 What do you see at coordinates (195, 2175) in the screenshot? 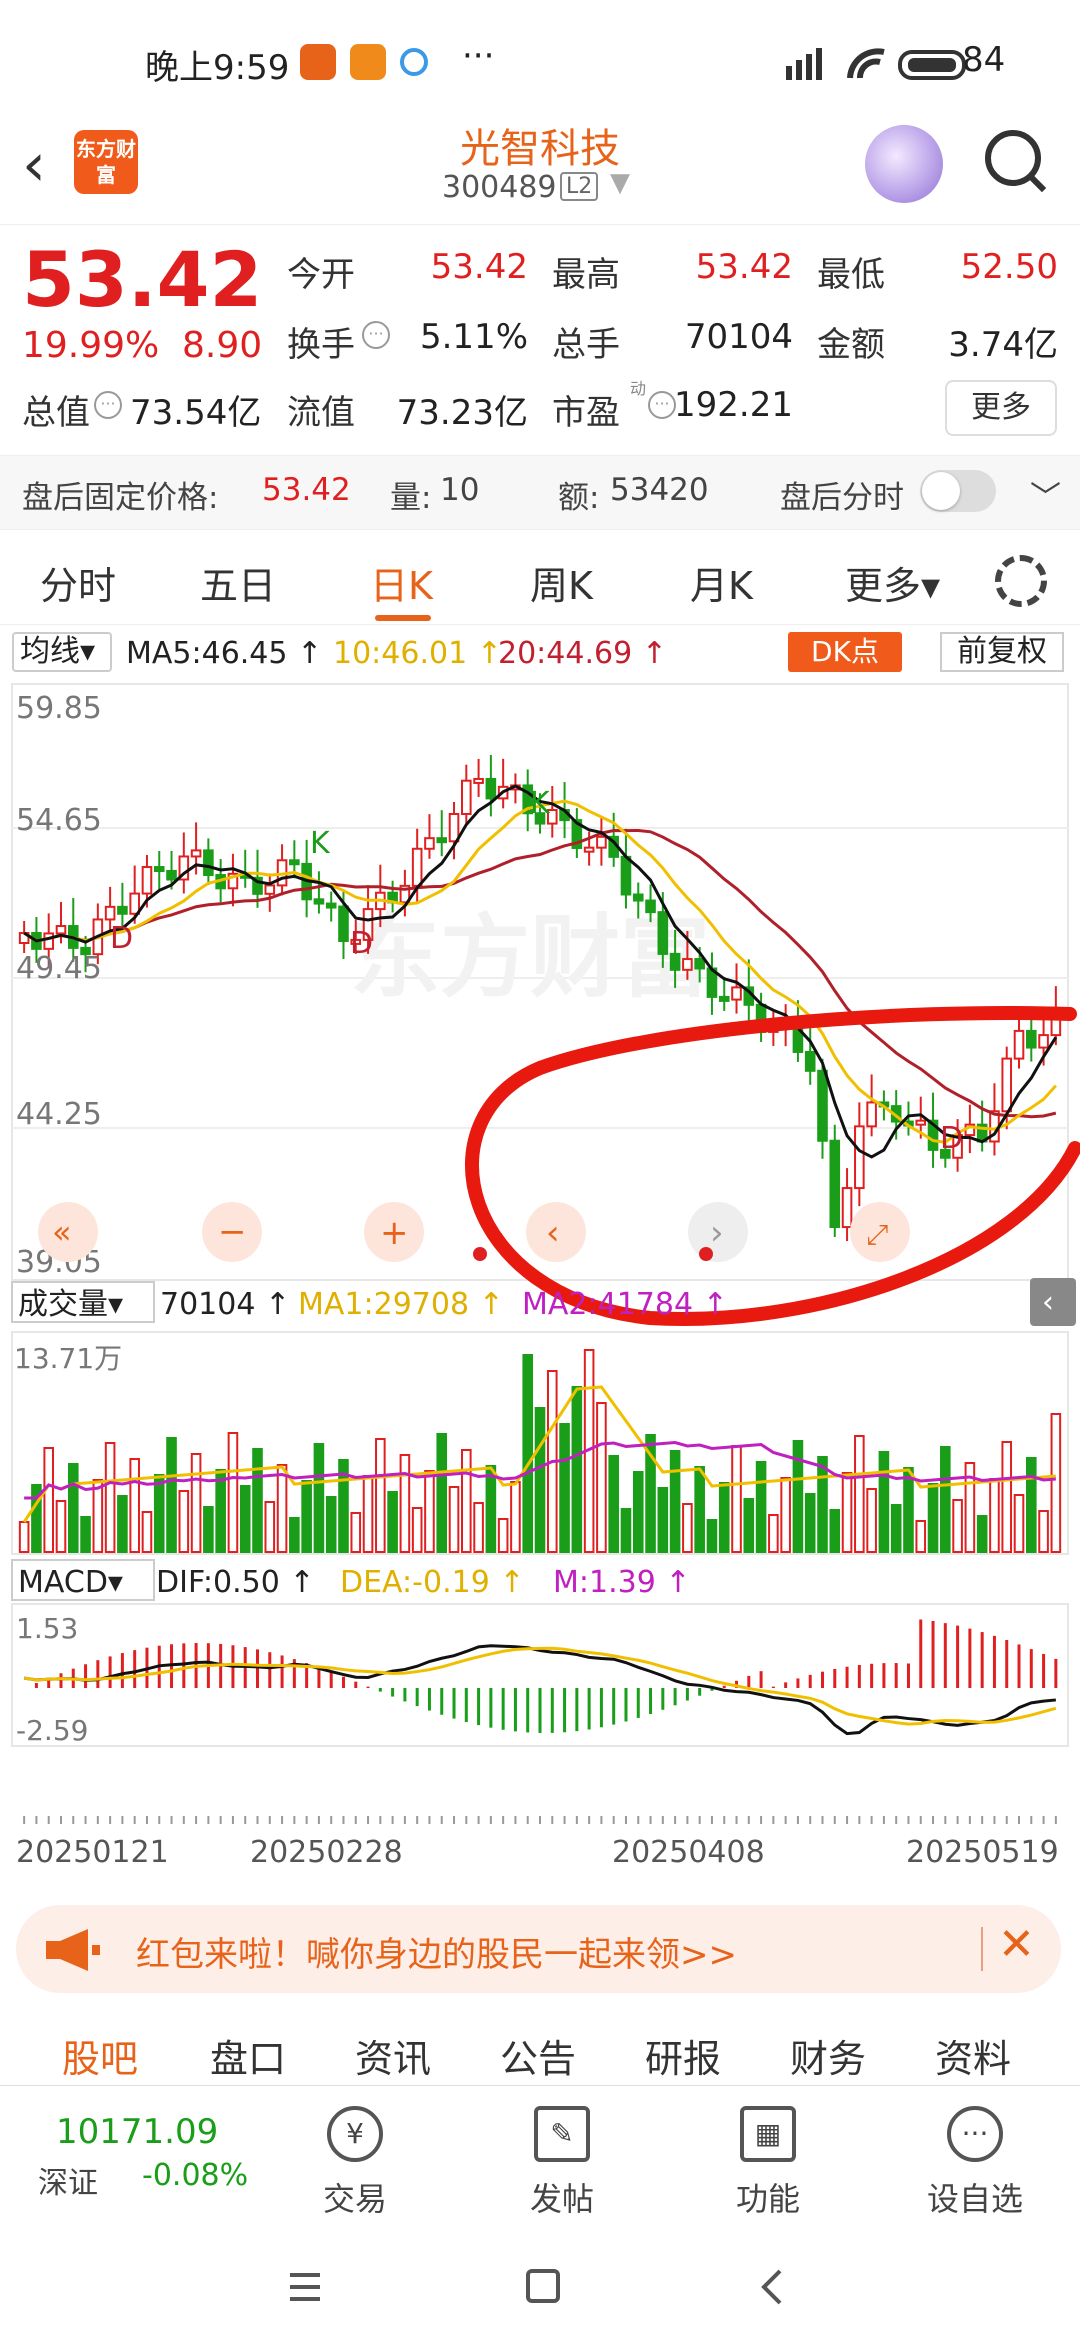
I see `index-change: -0.08%` at bounding box center [195, 2175].